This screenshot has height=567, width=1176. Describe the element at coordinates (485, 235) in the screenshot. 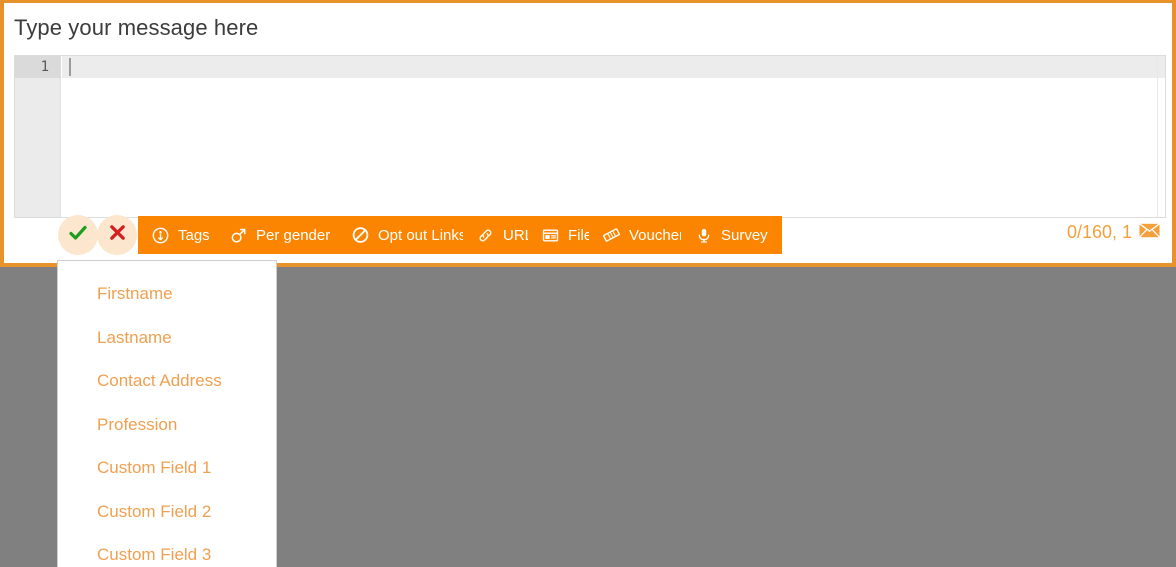

I see `link-icon` at that location.